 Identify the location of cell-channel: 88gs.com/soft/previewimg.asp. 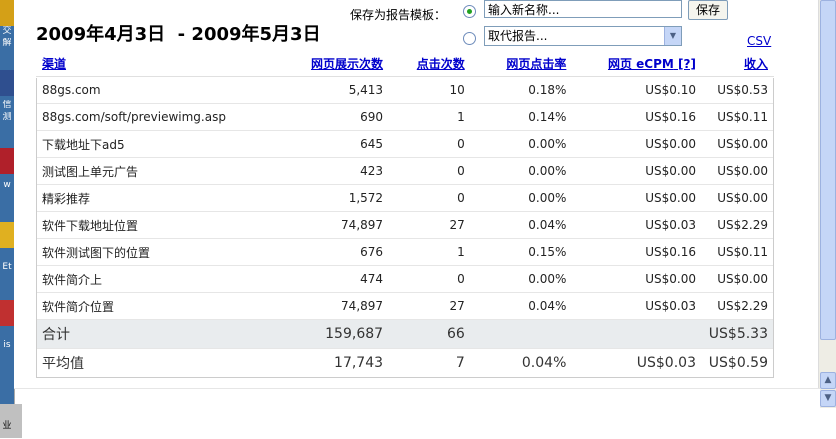
(149, 117).